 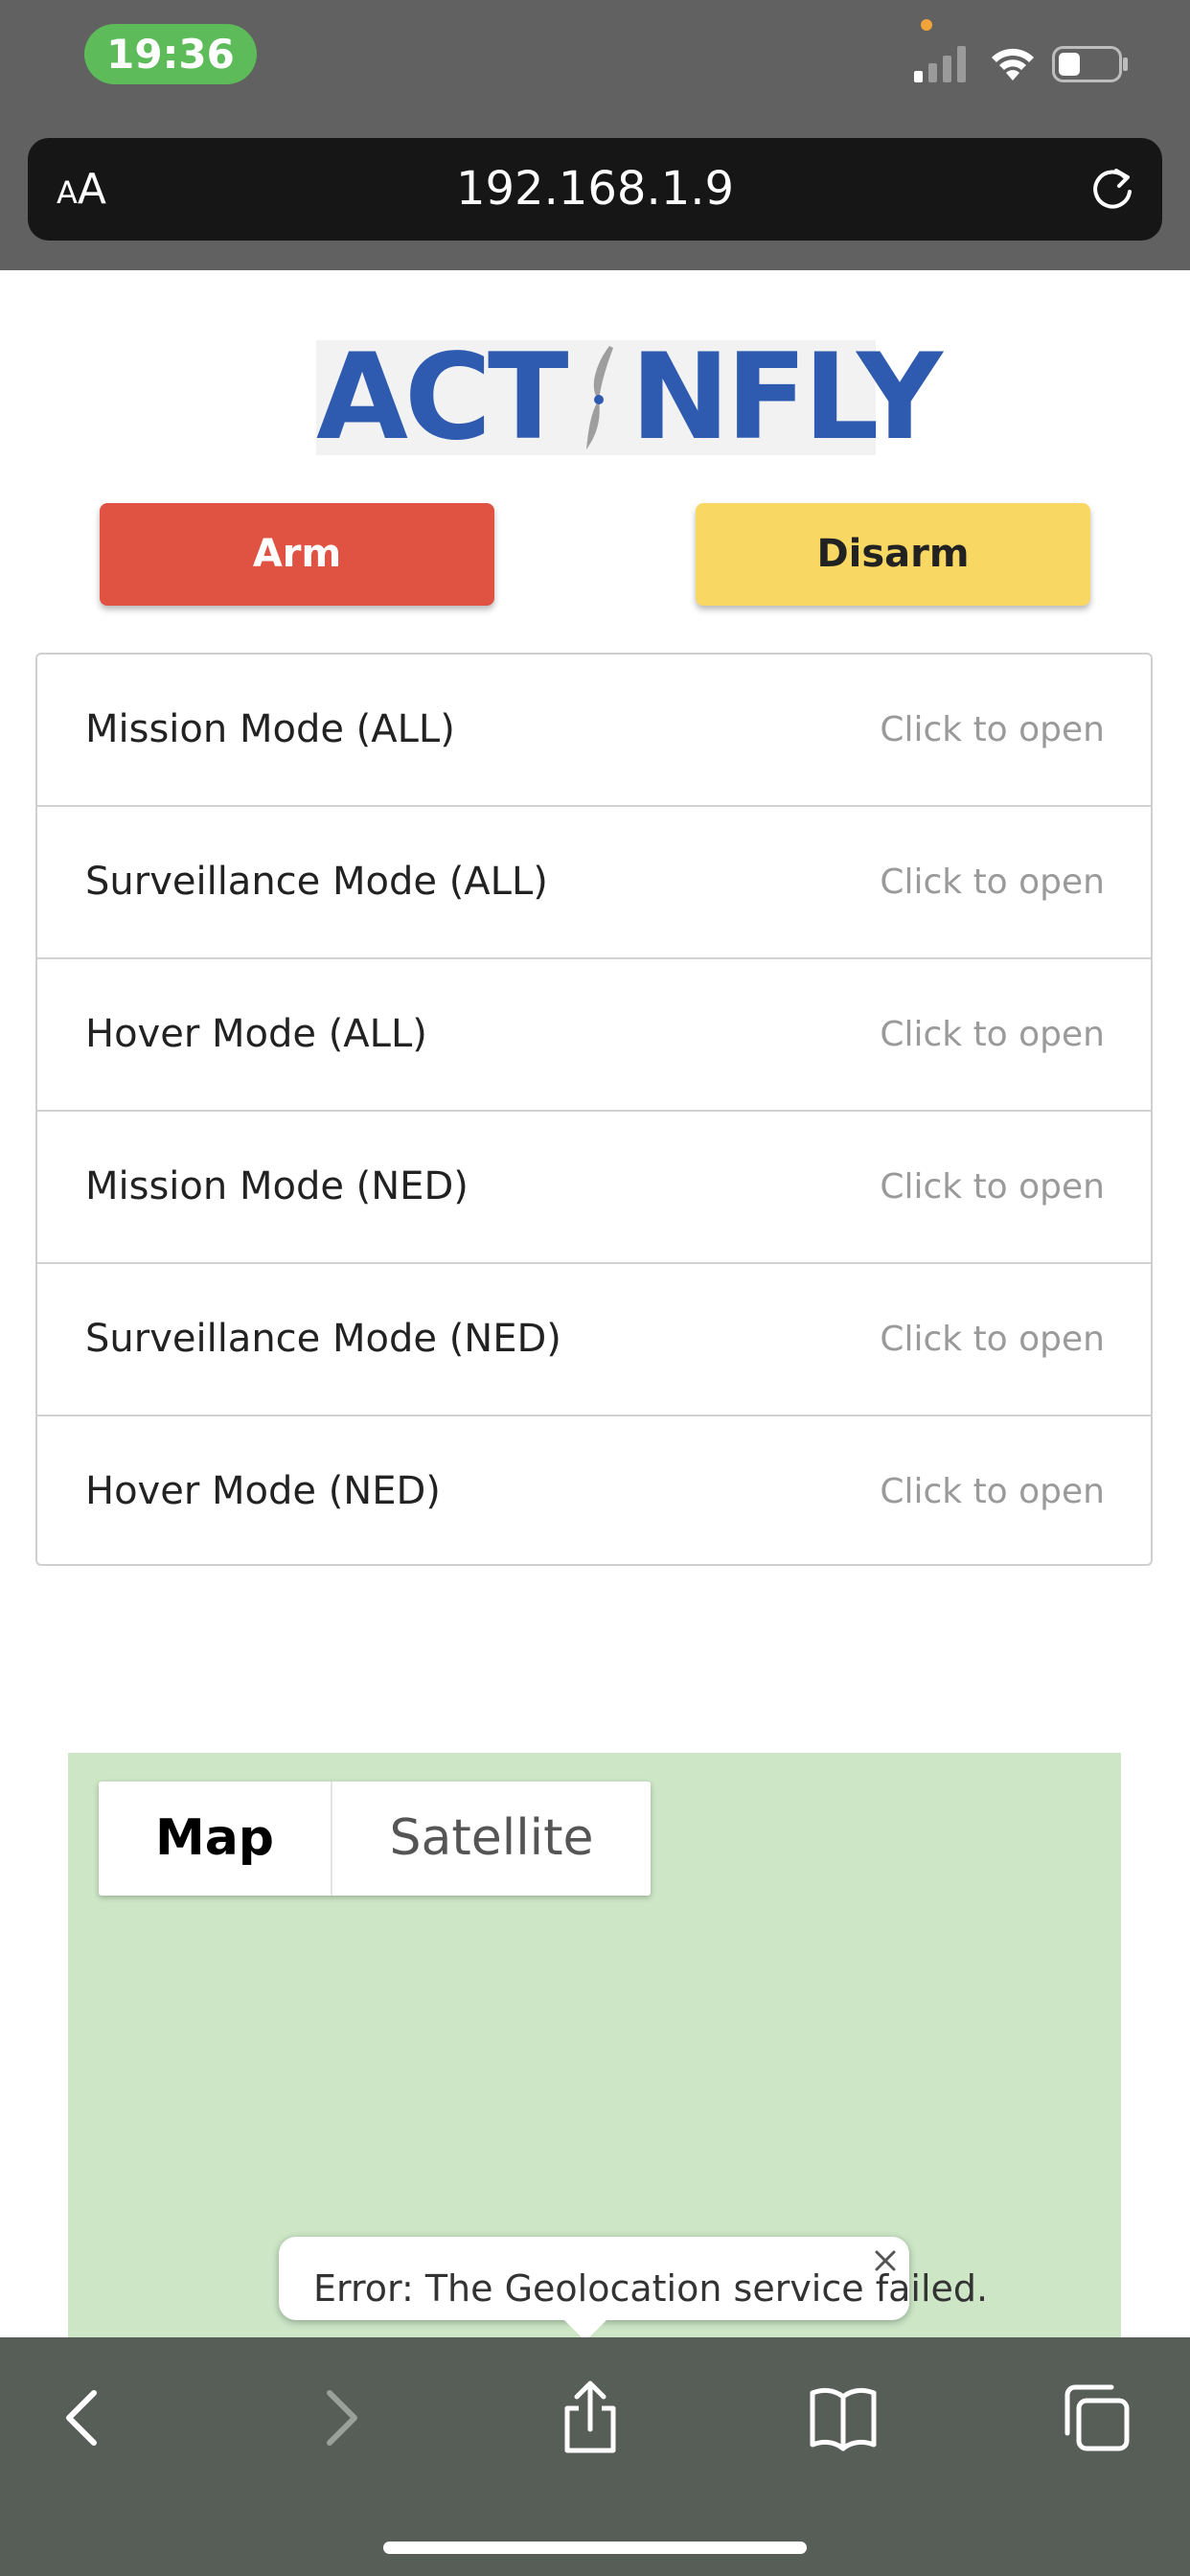 What do you see at coordinates (594, 1035) in the screenshot?
I see `mode-row-hover-all: Hover Mode (ALL) Click to open` at bounding box center [594, 1035].